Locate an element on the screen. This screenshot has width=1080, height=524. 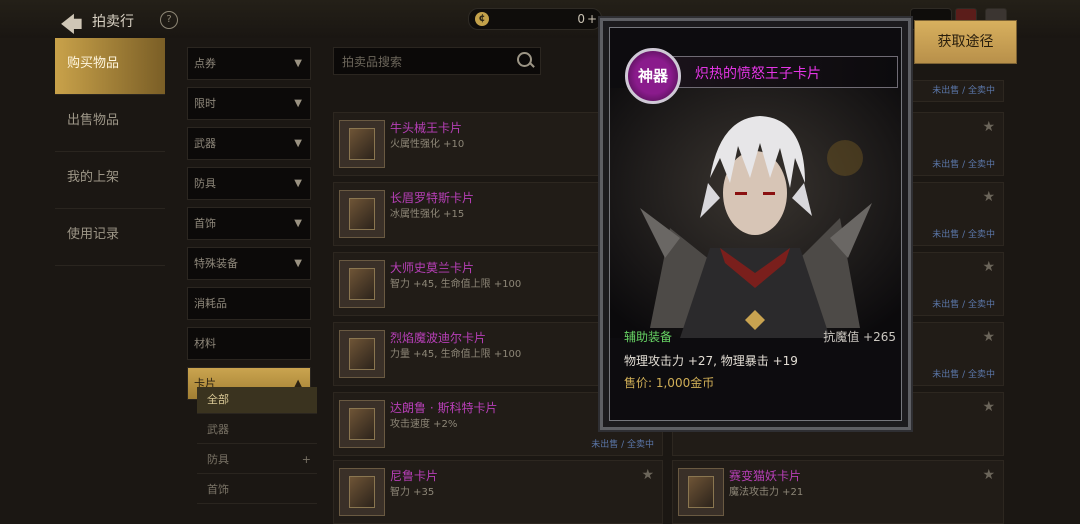
filter-consumable: 消耗品 is located at coordinates (249, 303).